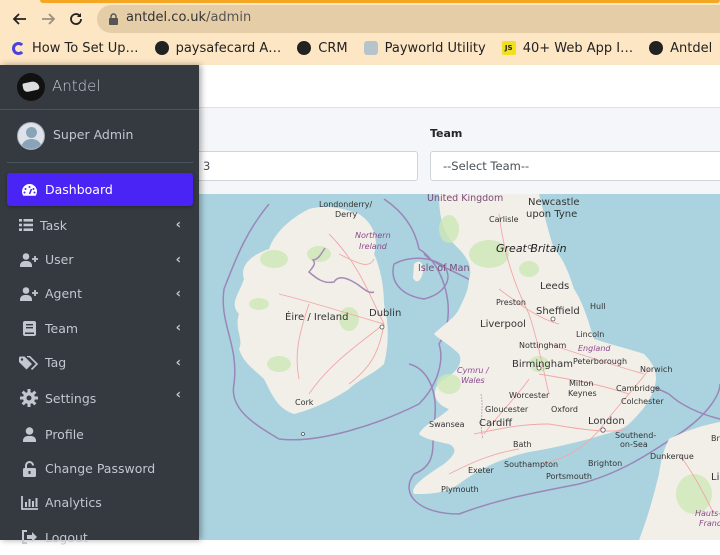 The height and width of the screenshot is (555, 720). I want to click on bookmark-crm: CRM, so click(322, 48).